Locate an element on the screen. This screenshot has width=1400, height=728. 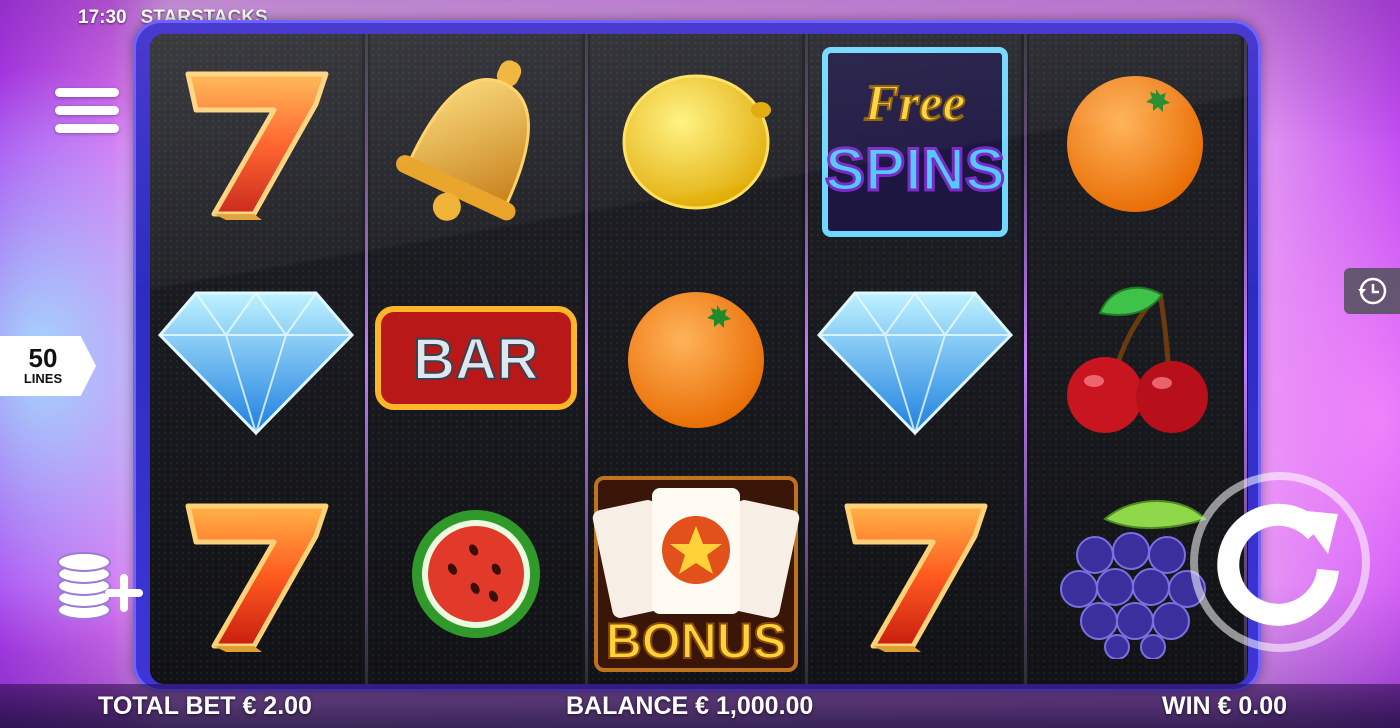
total-bet-text: TOTAL BET € 2.00 is located at coordinates (205, 706).